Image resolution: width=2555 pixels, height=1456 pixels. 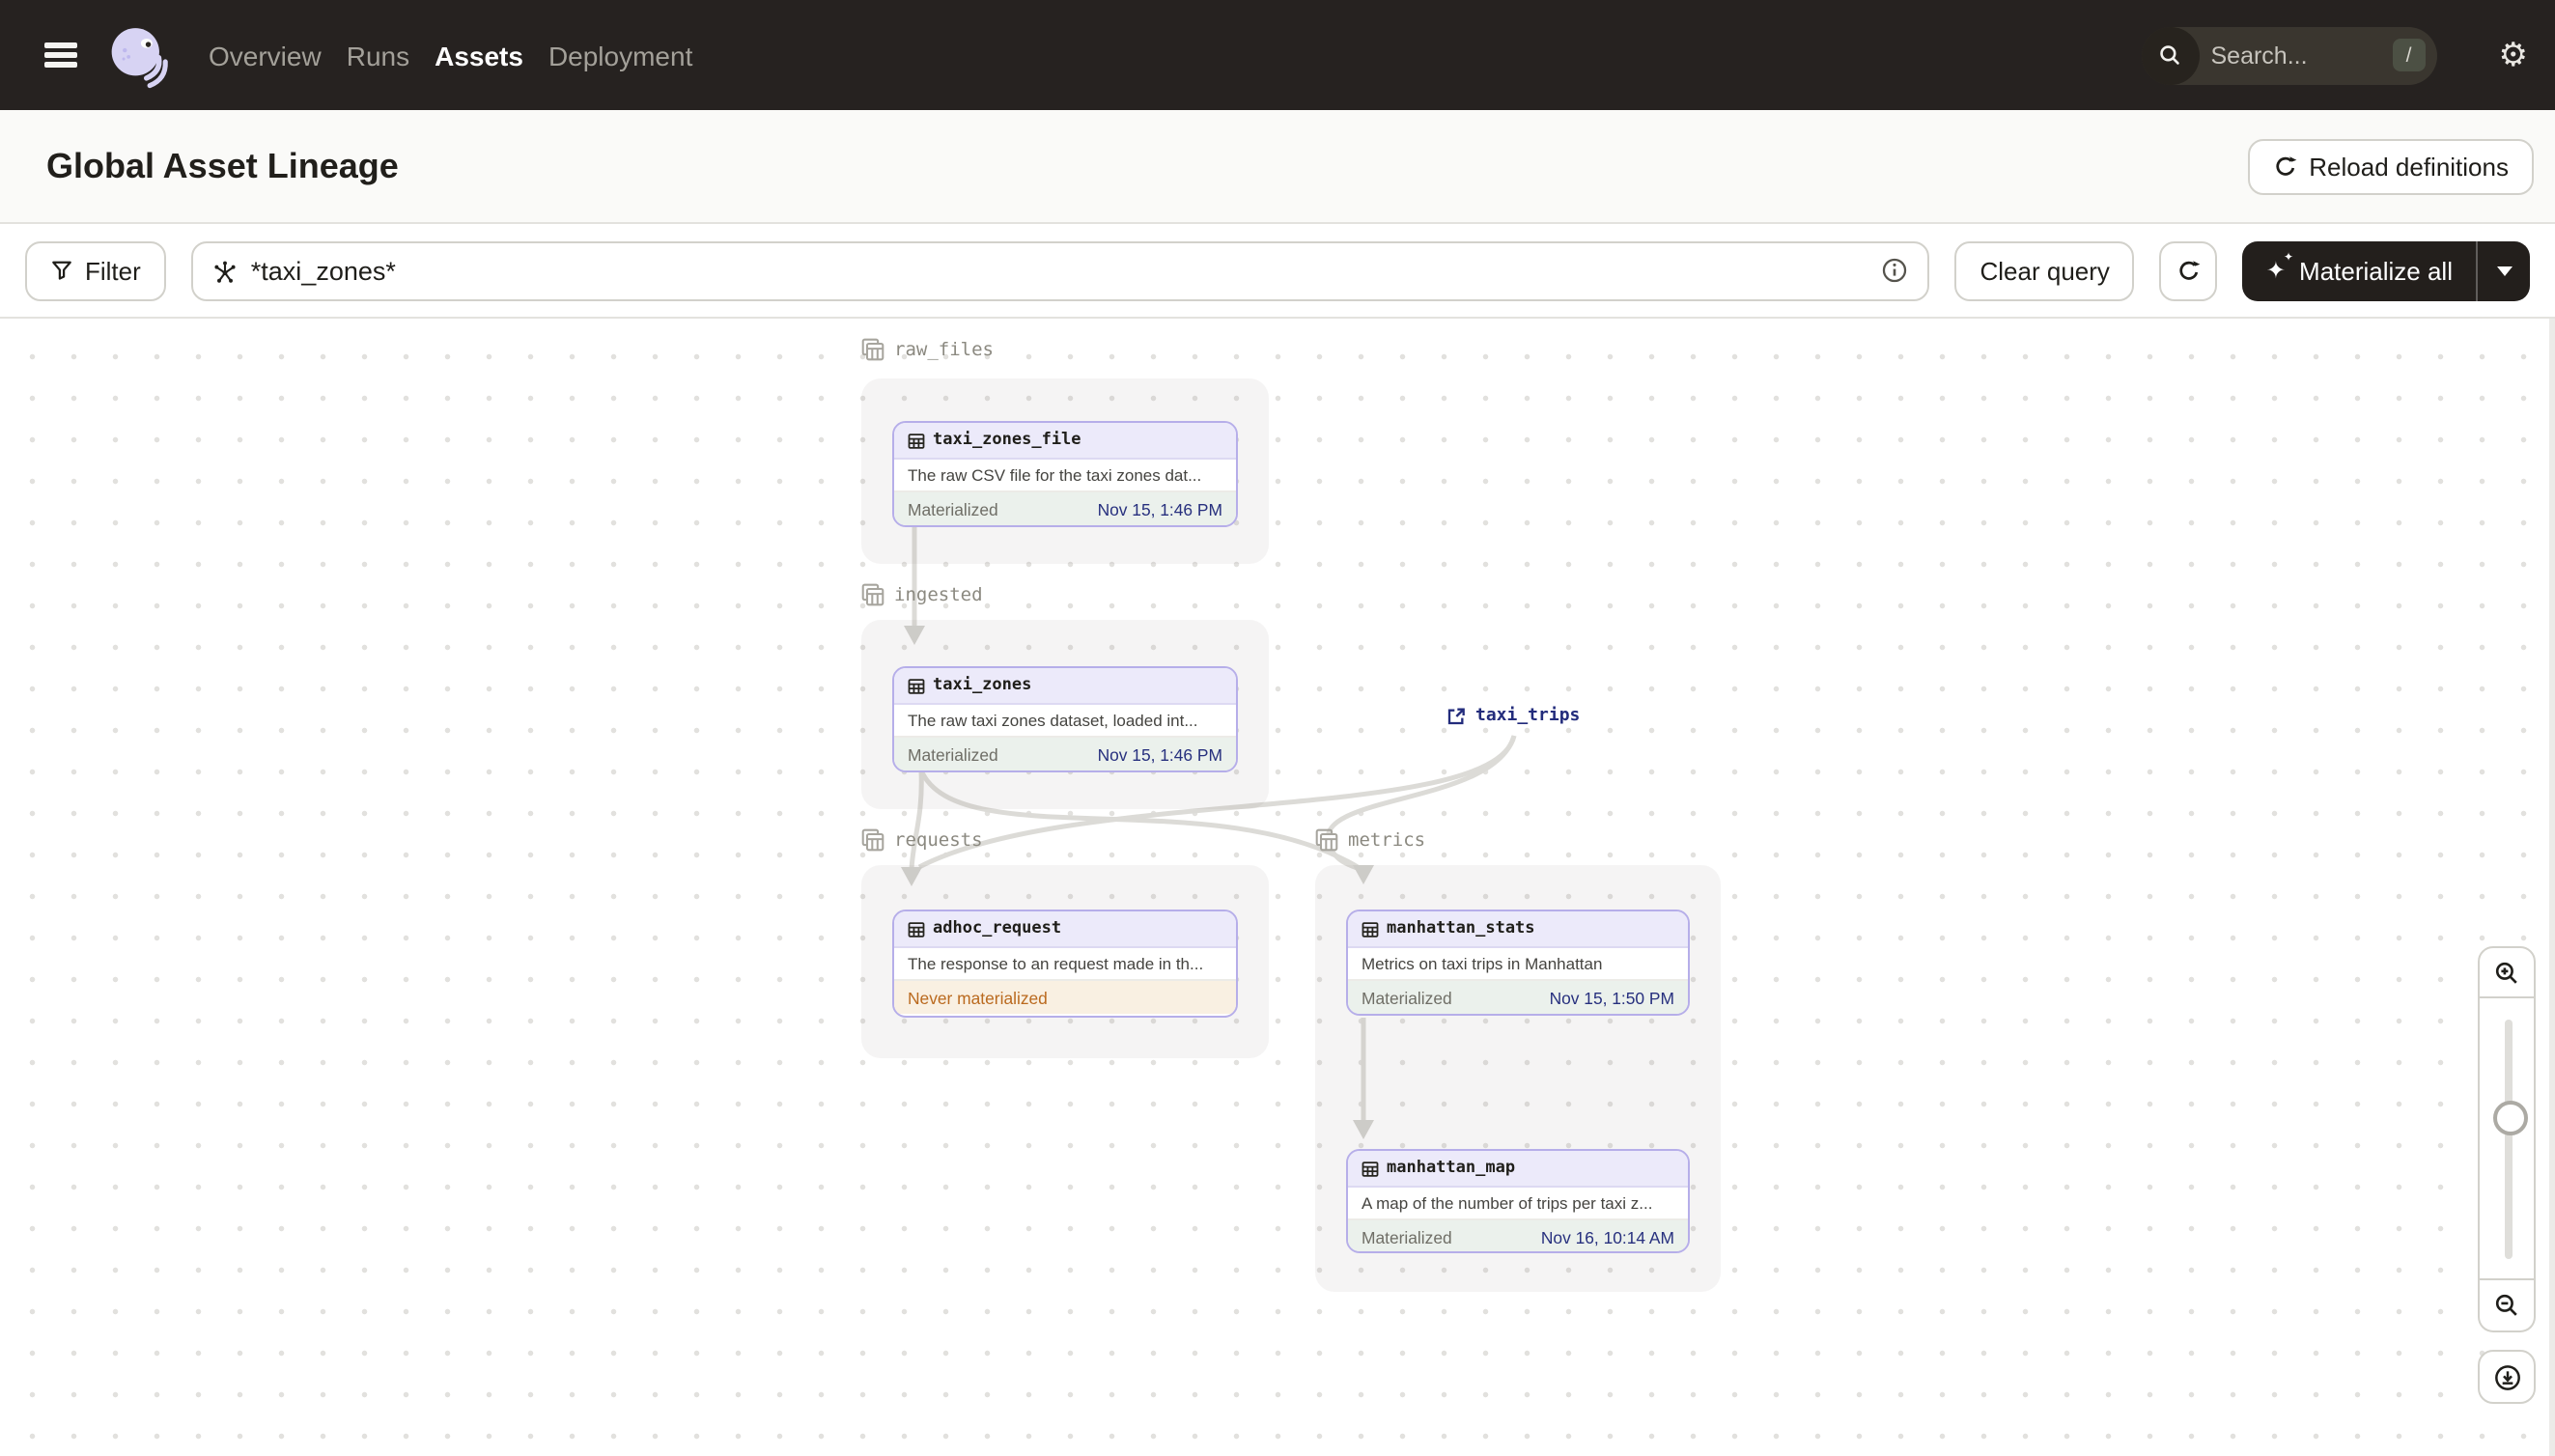 I want to click on group-label-metrics: metrics, so click(x=1370, y=840).